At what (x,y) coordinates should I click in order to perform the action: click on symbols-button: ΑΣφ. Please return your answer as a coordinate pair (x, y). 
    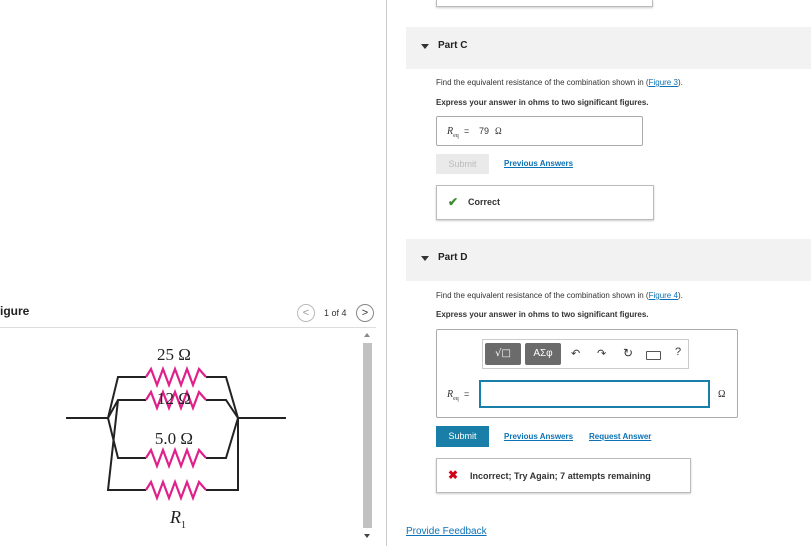
    Looking at the image, I should click on (543, 354).